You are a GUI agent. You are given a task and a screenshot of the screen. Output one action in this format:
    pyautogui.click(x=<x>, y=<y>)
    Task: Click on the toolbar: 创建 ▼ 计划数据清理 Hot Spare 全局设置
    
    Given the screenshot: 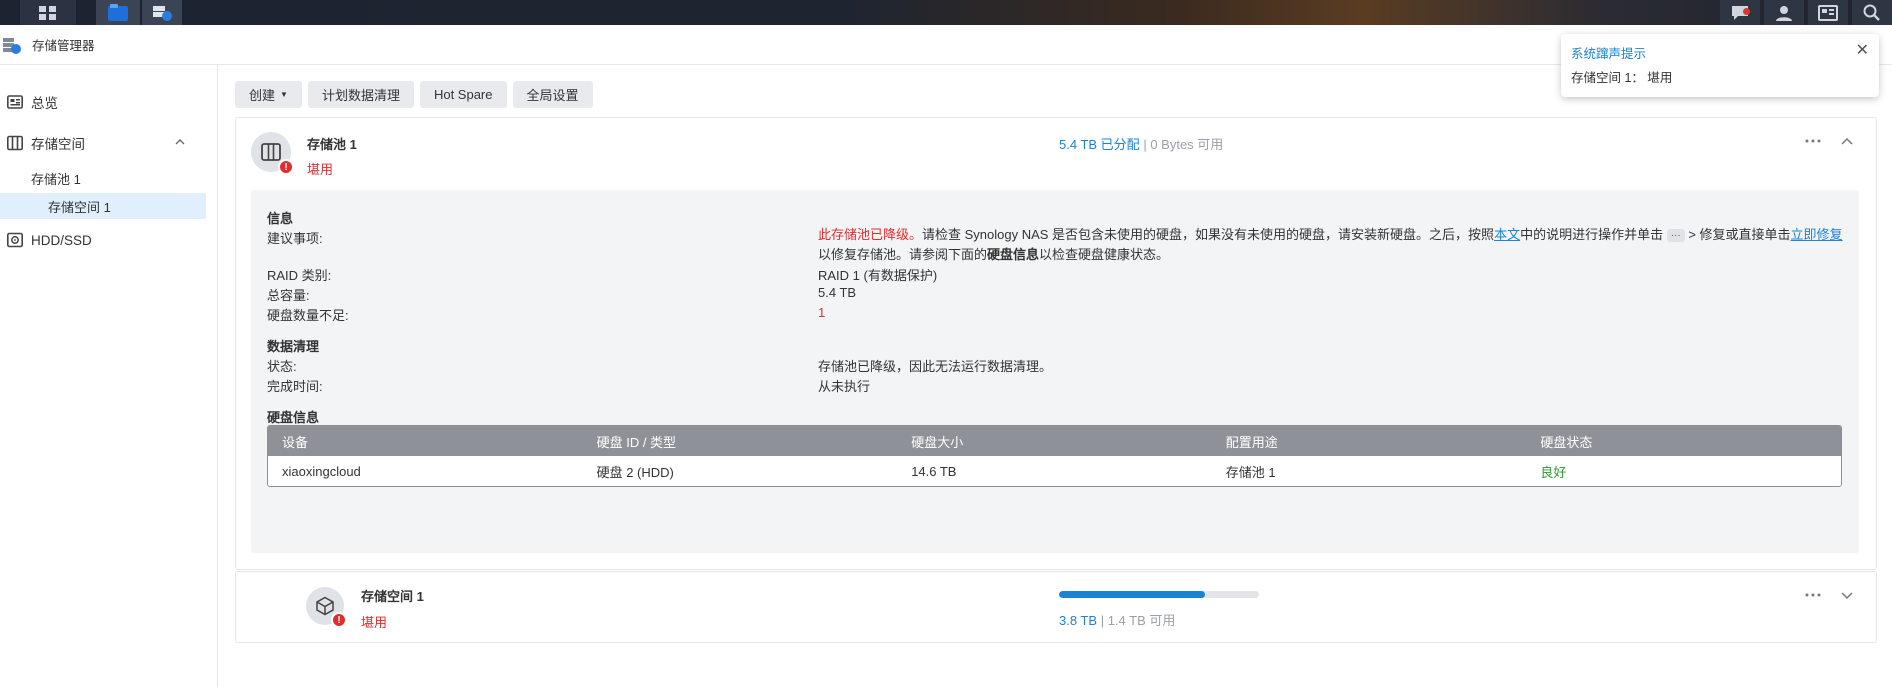 What is the action you would take?
    pyautogui.click(x=414, y=94)
    